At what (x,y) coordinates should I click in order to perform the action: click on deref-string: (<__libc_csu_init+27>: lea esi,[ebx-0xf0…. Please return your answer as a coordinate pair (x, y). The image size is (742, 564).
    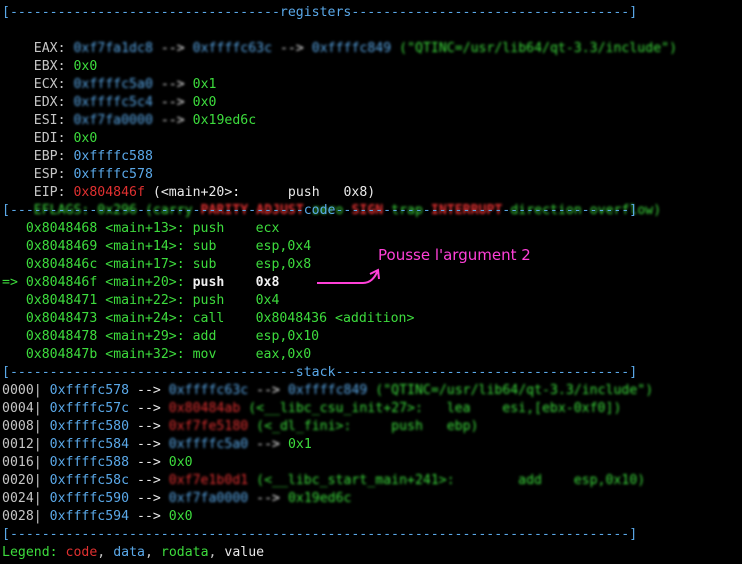
    Looking at the image, I should click on (435, 408).